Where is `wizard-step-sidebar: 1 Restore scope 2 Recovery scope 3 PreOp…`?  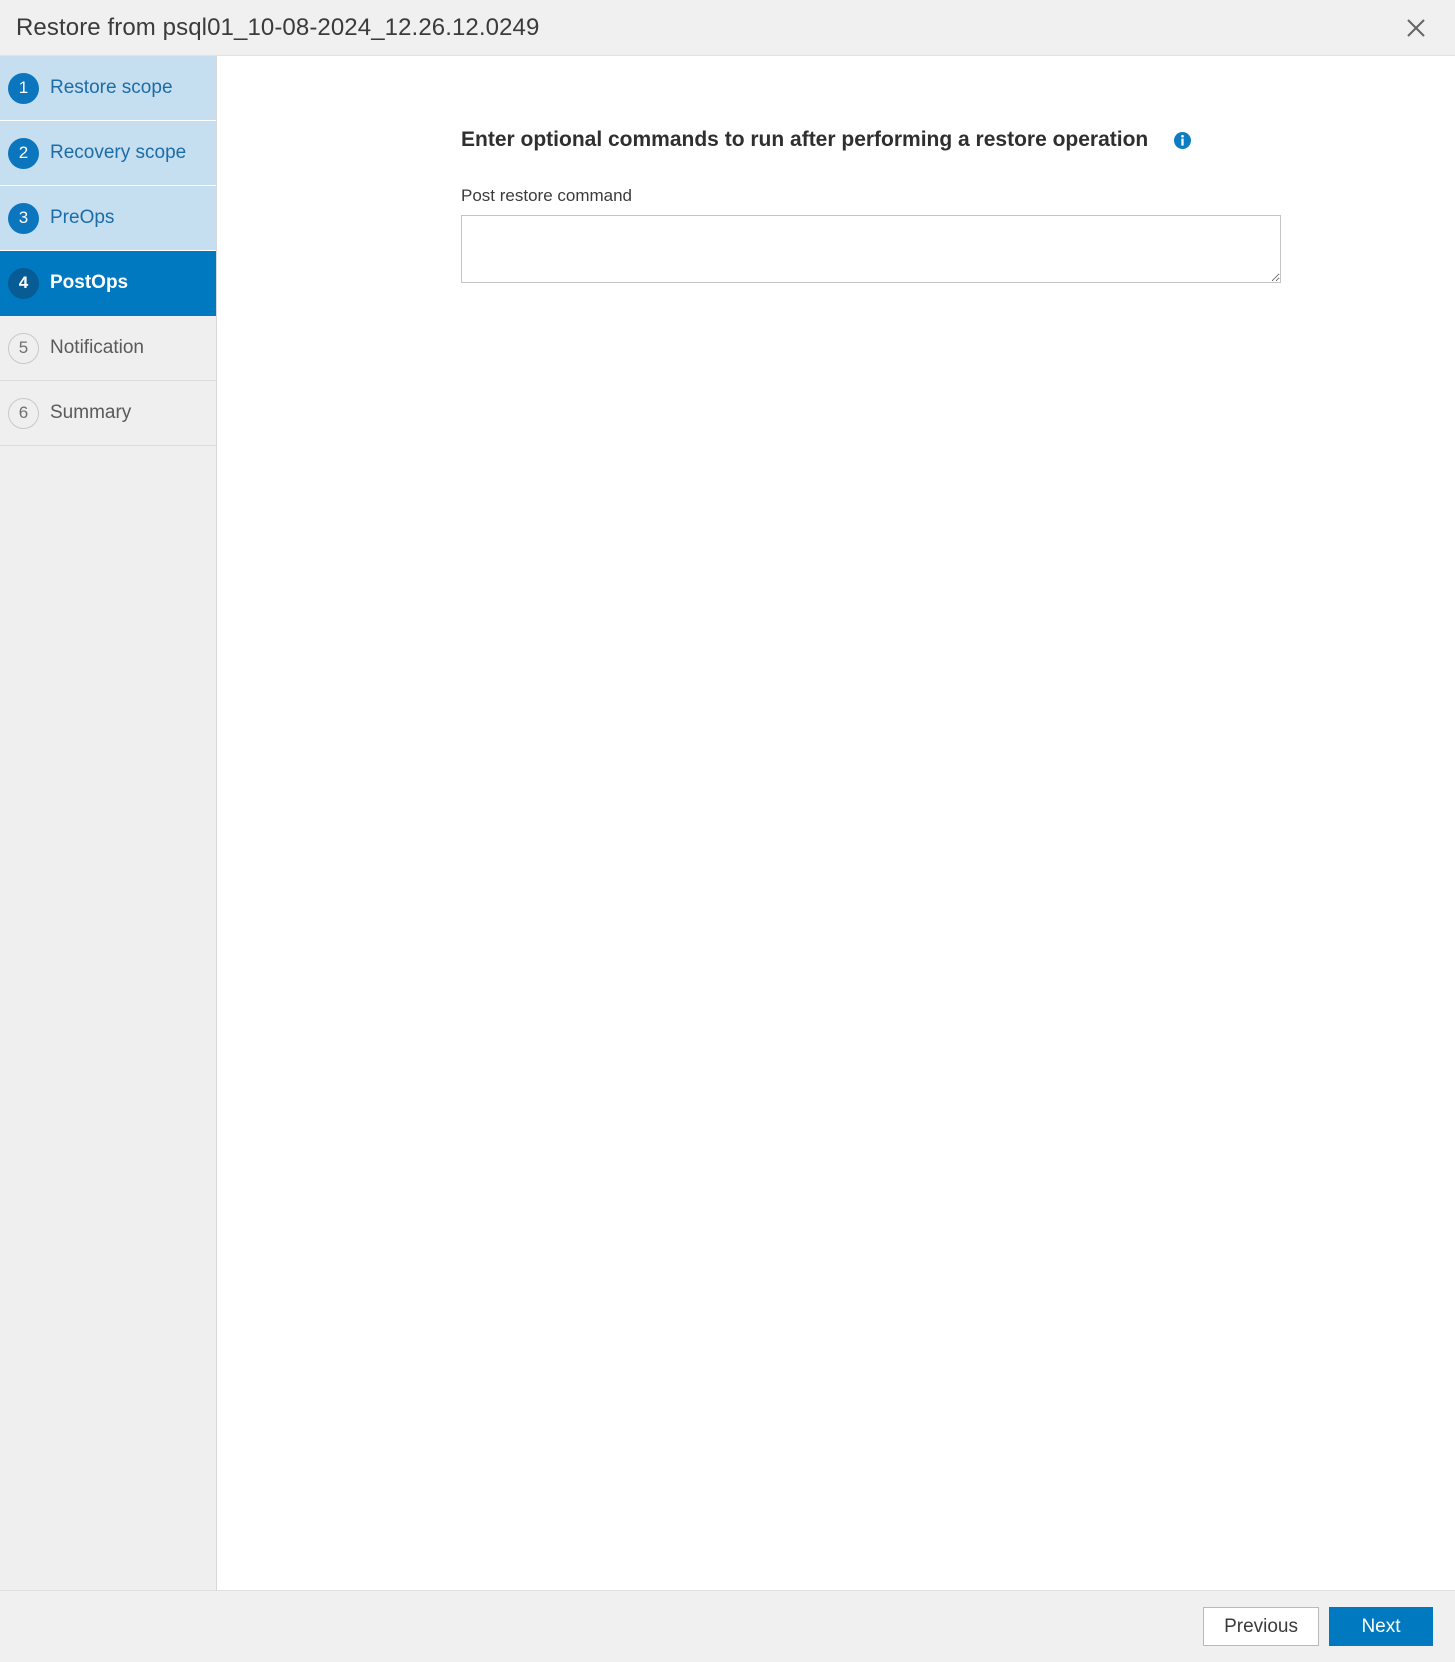 wizard-step-sidebar: 1 Restore scope 2 Recovery scope 3 PreOp… is located at coordinates (108, 823).